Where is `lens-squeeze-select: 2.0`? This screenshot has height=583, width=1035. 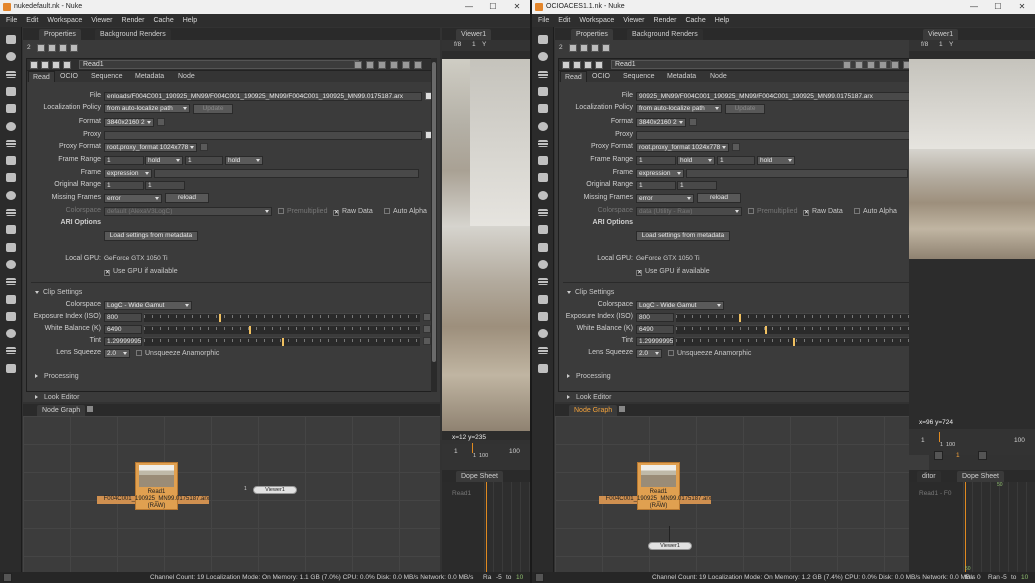
lens-squeeze-select: 2.0 is located at coordinates (117, 353).